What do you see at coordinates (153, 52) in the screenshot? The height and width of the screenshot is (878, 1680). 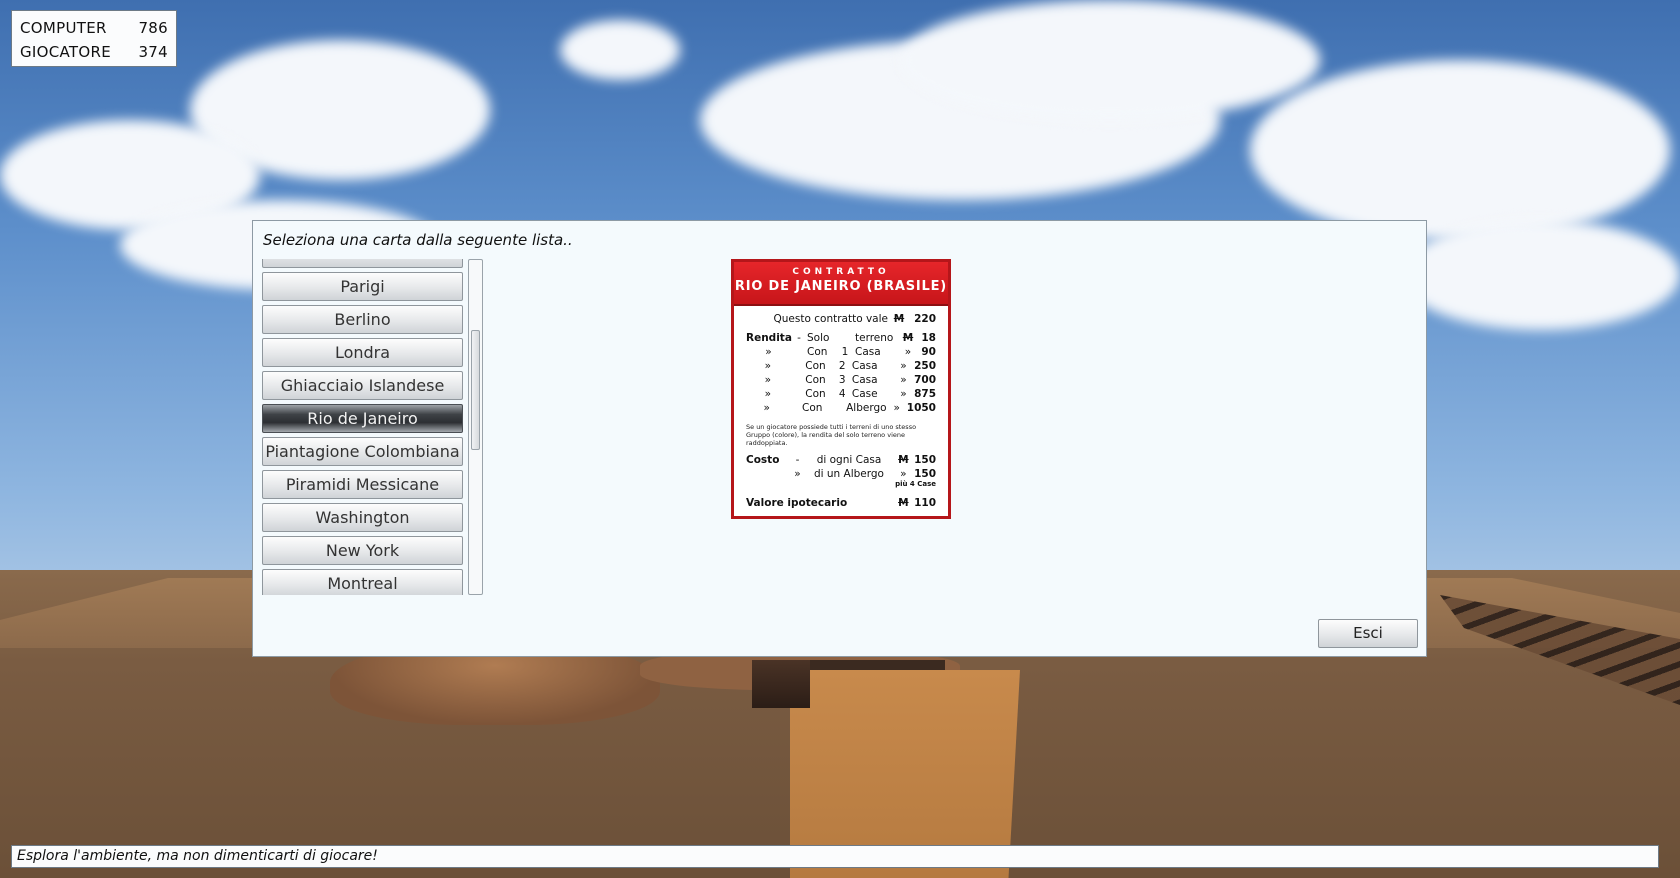 I see `score-value: 374` at bounding box center [153, 52].